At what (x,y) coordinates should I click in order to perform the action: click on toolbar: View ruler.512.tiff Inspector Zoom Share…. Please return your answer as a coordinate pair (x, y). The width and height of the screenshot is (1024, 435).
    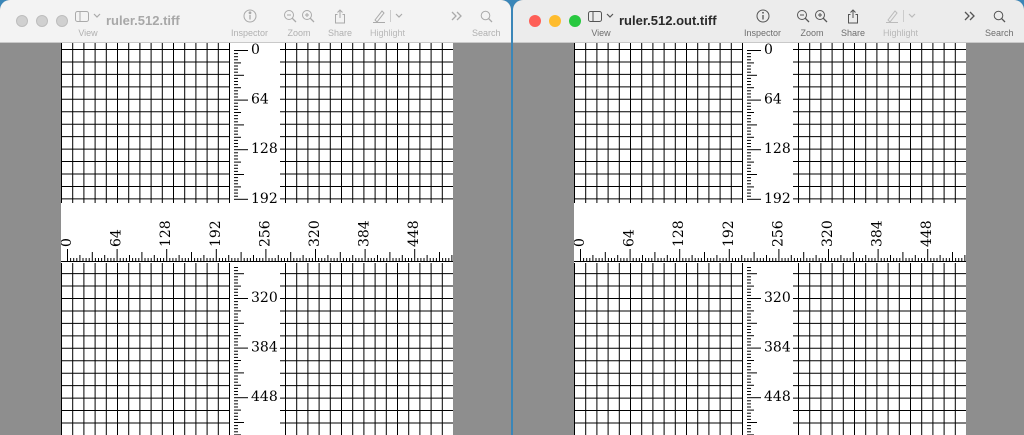
    Looking at the image, I should click on (255, 21).